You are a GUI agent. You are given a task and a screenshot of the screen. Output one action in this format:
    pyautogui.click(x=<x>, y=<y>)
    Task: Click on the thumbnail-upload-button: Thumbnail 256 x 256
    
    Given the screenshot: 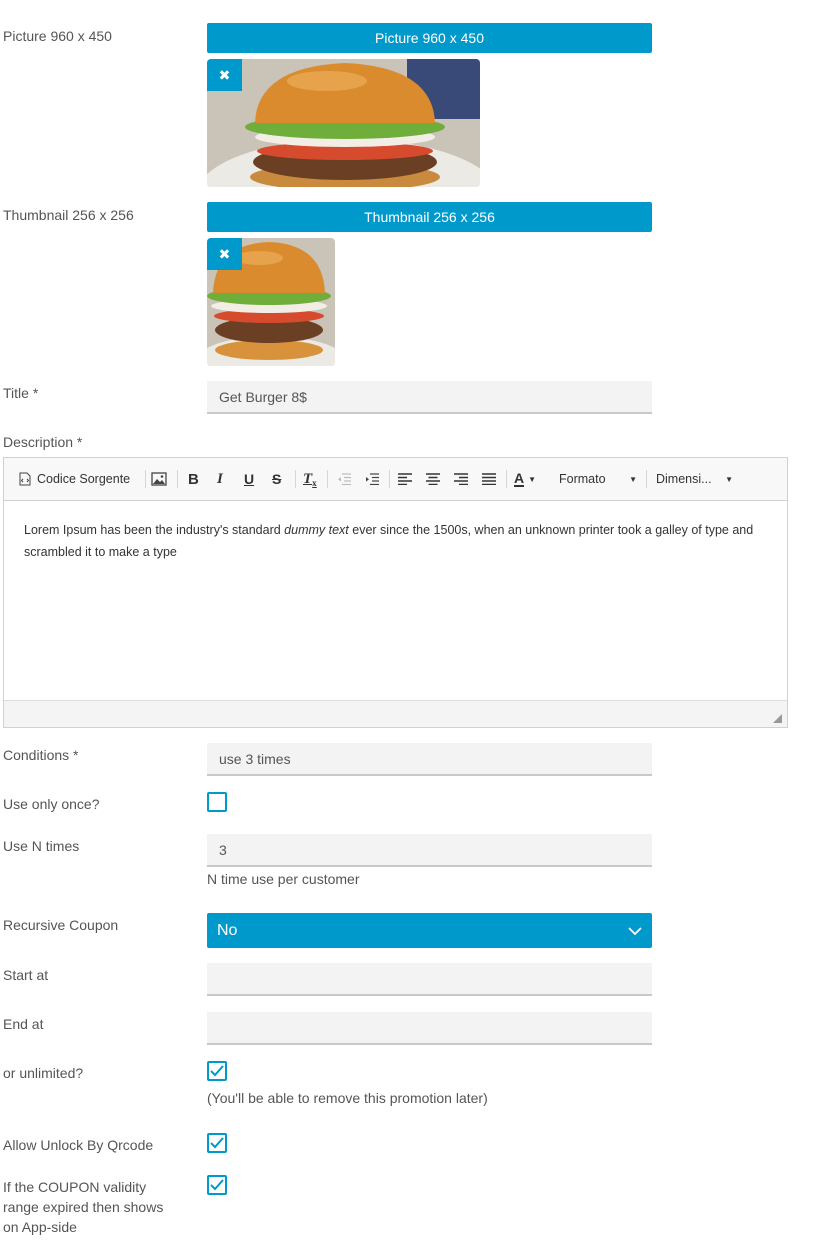 What is the action you would take?
    pyautogui.click(x=429, y=217)
    